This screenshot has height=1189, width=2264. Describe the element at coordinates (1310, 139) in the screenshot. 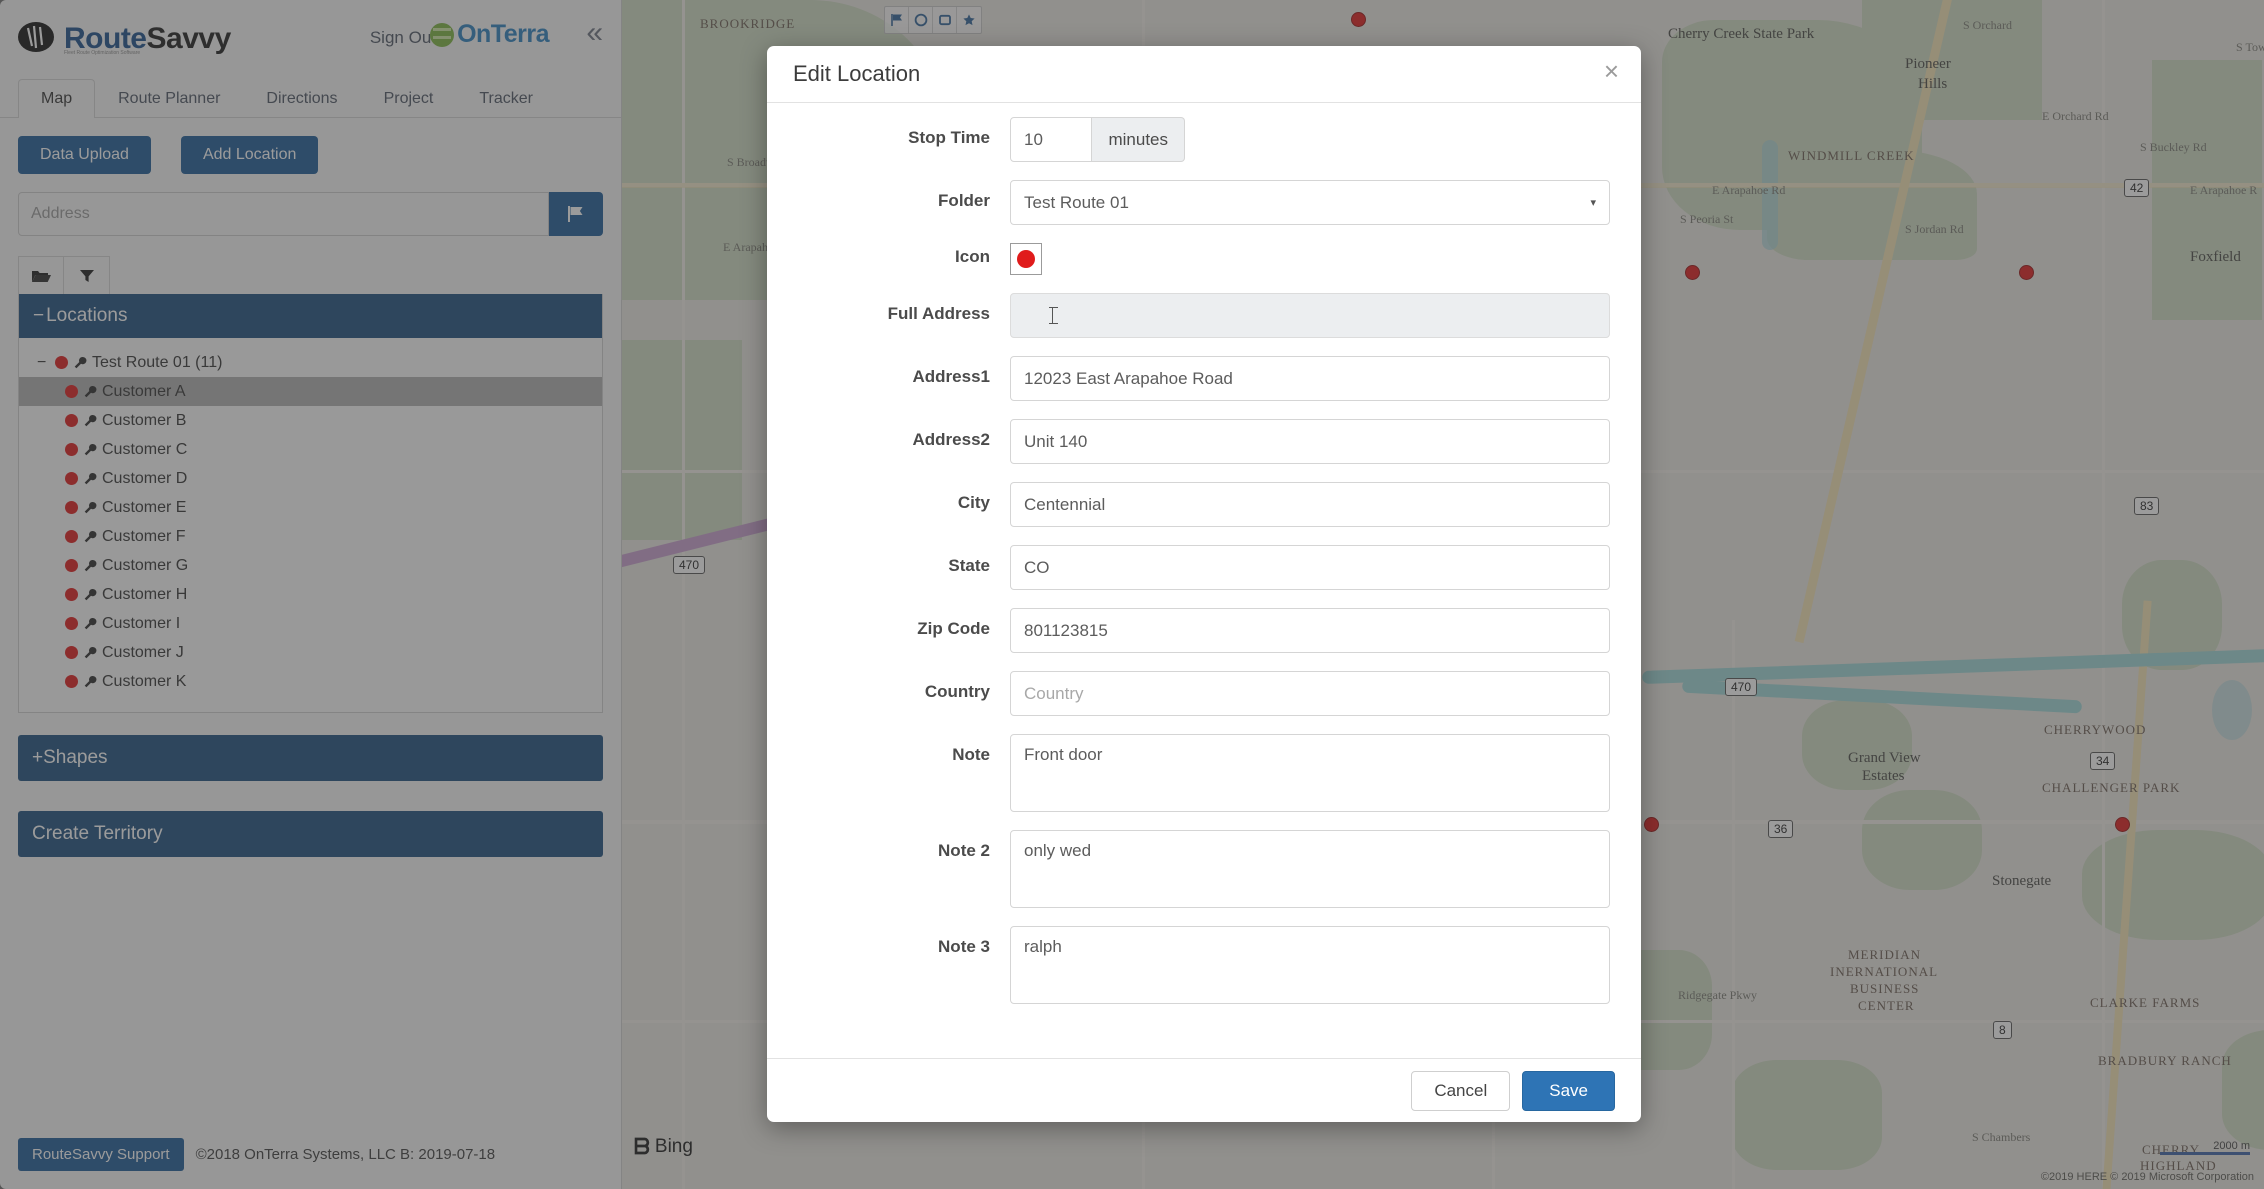

I see `stop-time-control: 10 minutes` at that location.